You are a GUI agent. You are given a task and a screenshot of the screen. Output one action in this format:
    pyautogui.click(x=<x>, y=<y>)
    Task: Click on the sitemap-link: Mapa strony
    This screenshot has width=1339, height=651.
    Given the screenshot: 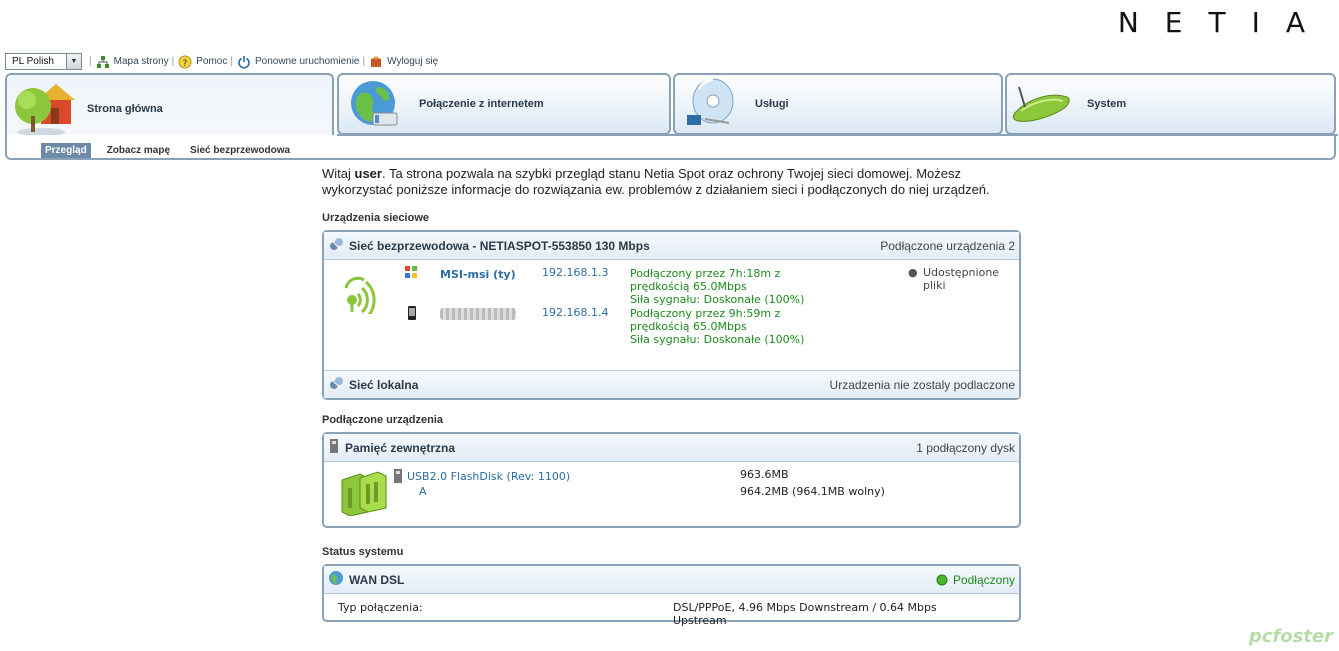 What is the action you would take?
    pyautogui.click(x=132, y=62)
    